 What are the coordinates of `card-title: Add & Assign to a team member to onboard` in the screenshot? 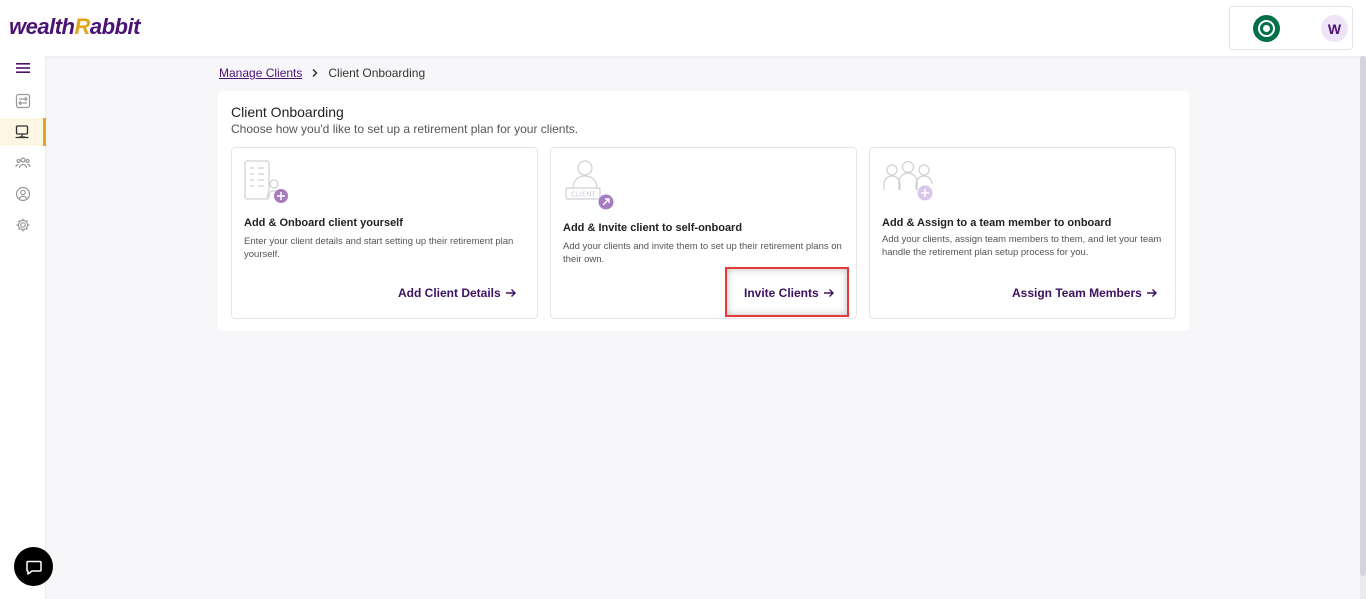 It's located at (997, 223).